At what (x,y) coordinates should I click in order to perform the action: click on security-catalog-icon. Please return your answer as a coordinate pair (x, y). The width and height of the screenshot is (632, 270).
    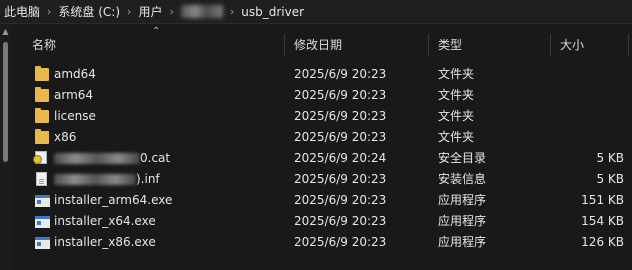
    Looking at the image, I should click on (40, 157).